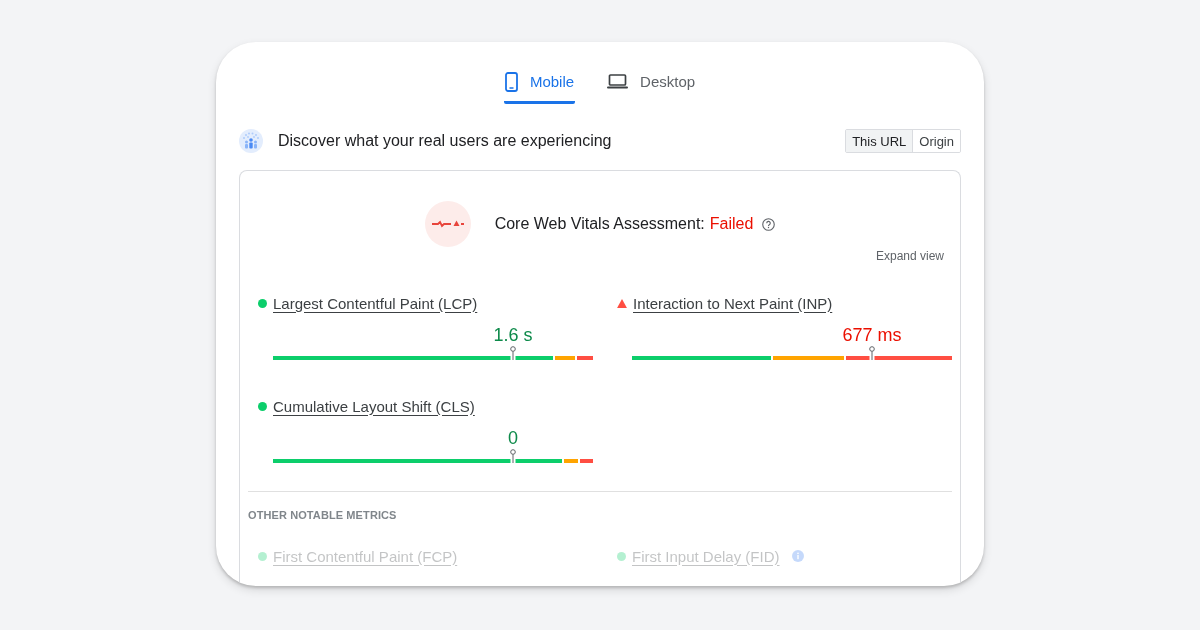 This screenshot has height=630, width=1200. Describe the element at coordinates (651, 83) in the screenshot. I see `device-tab: Desktop` at that location.